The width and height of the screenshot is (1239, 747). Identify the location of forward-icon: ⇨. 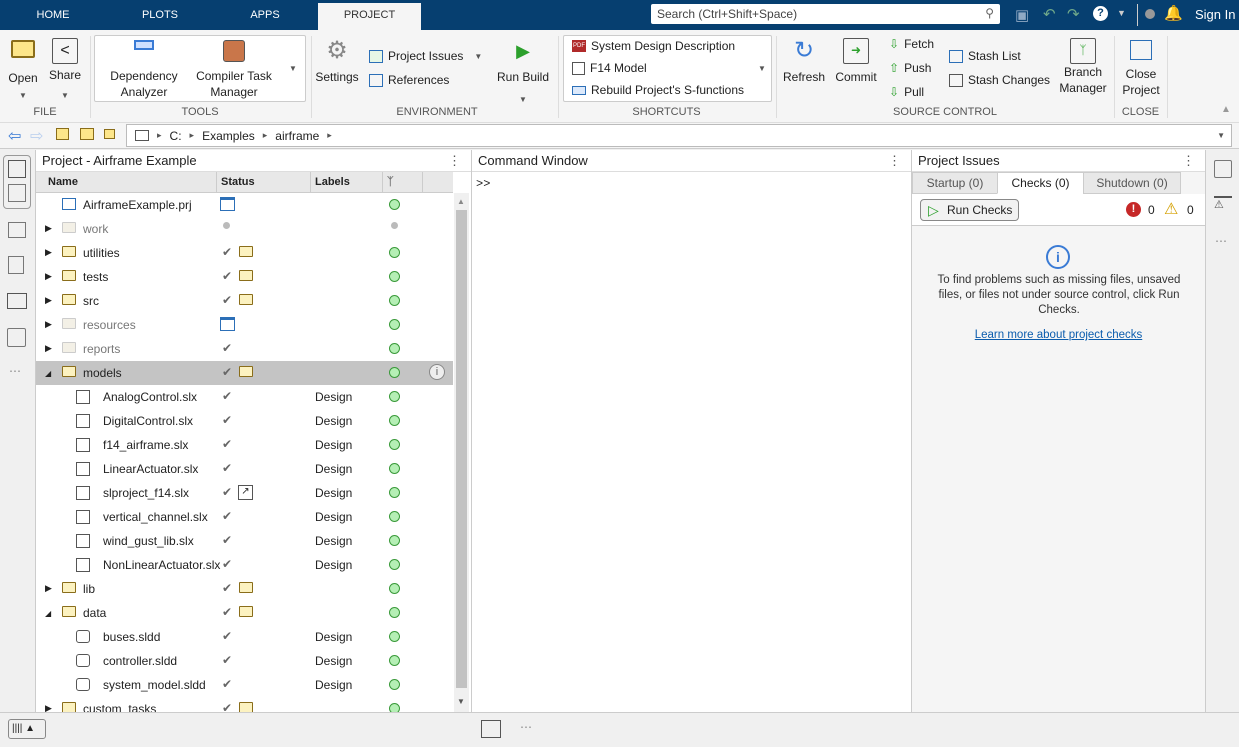
(36, 136).